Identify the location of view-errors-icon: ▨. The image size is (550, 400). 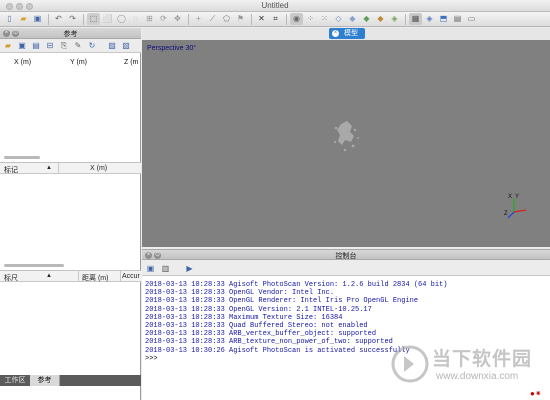
(112, 45).